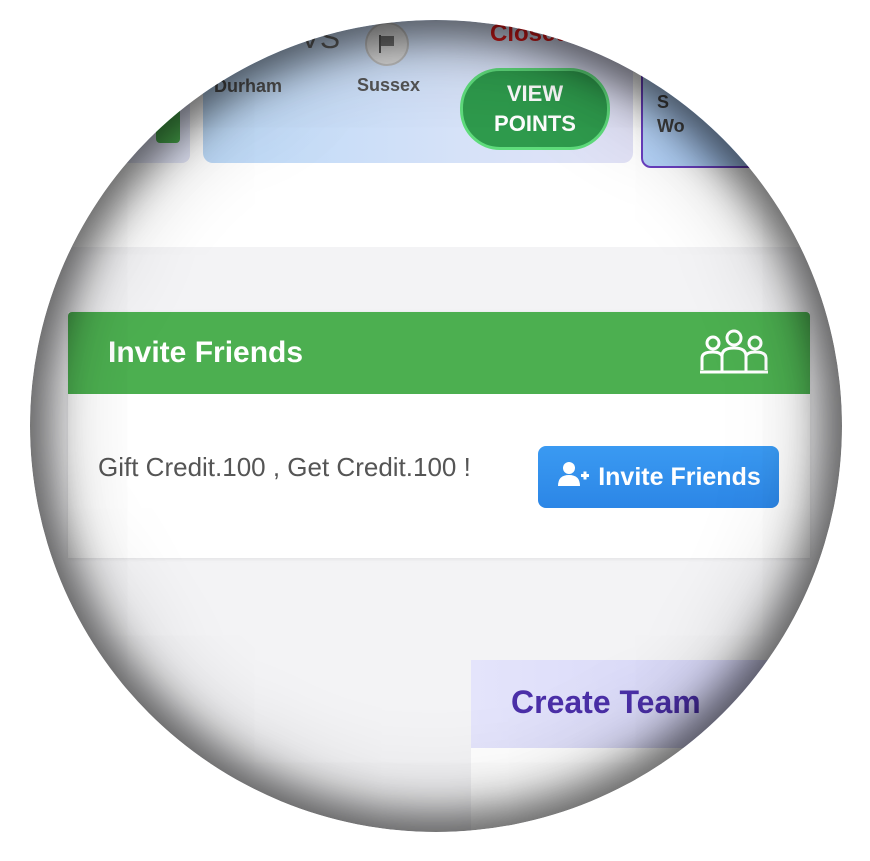  I want to click on view-points-label: VIEW POINTS, so click(535, 108).